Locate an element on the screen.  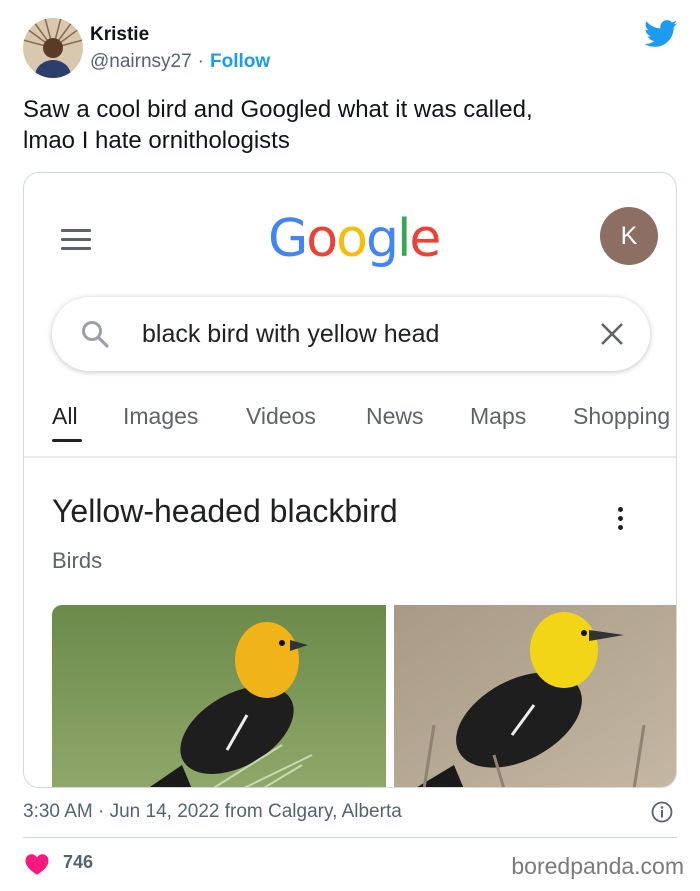
watermark: boredpanda.com is located at coordinates (597, 866).